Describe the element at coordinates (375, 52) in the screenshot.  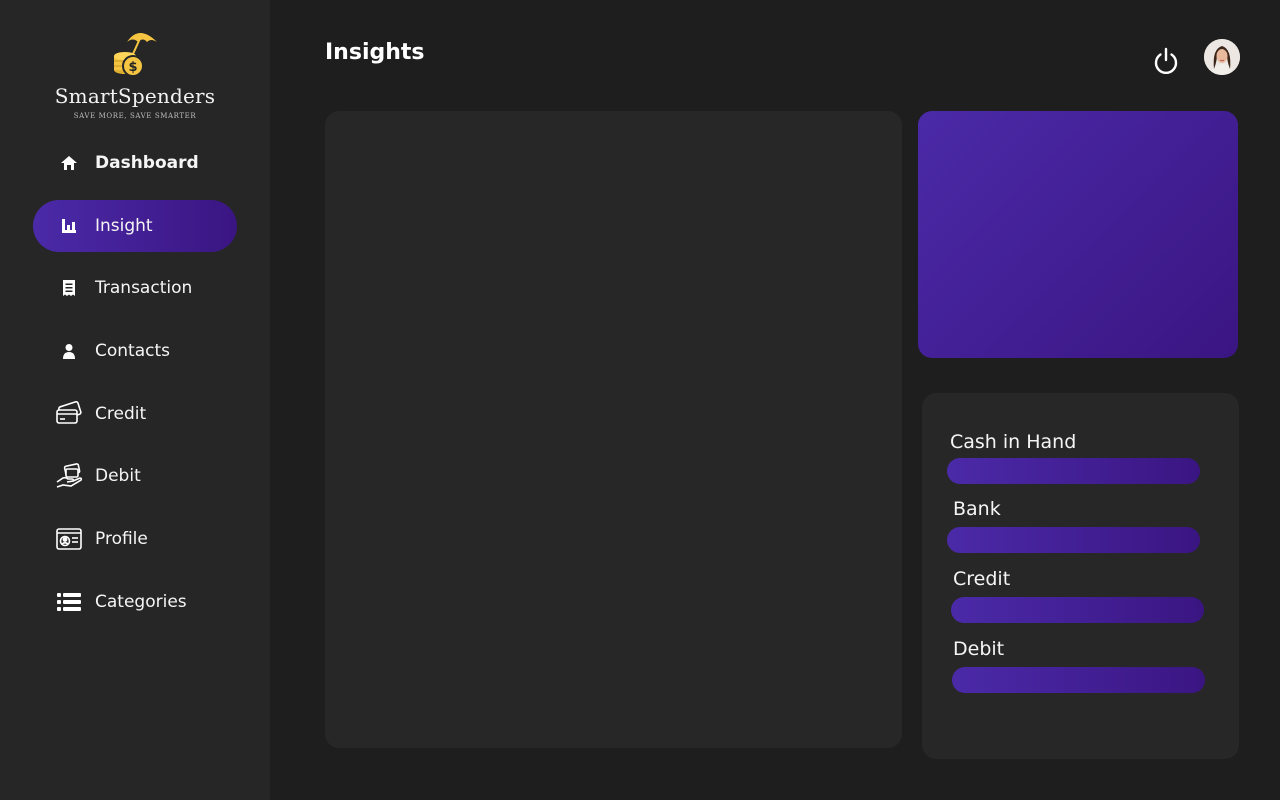
I see `page-title: Insights` at that location.